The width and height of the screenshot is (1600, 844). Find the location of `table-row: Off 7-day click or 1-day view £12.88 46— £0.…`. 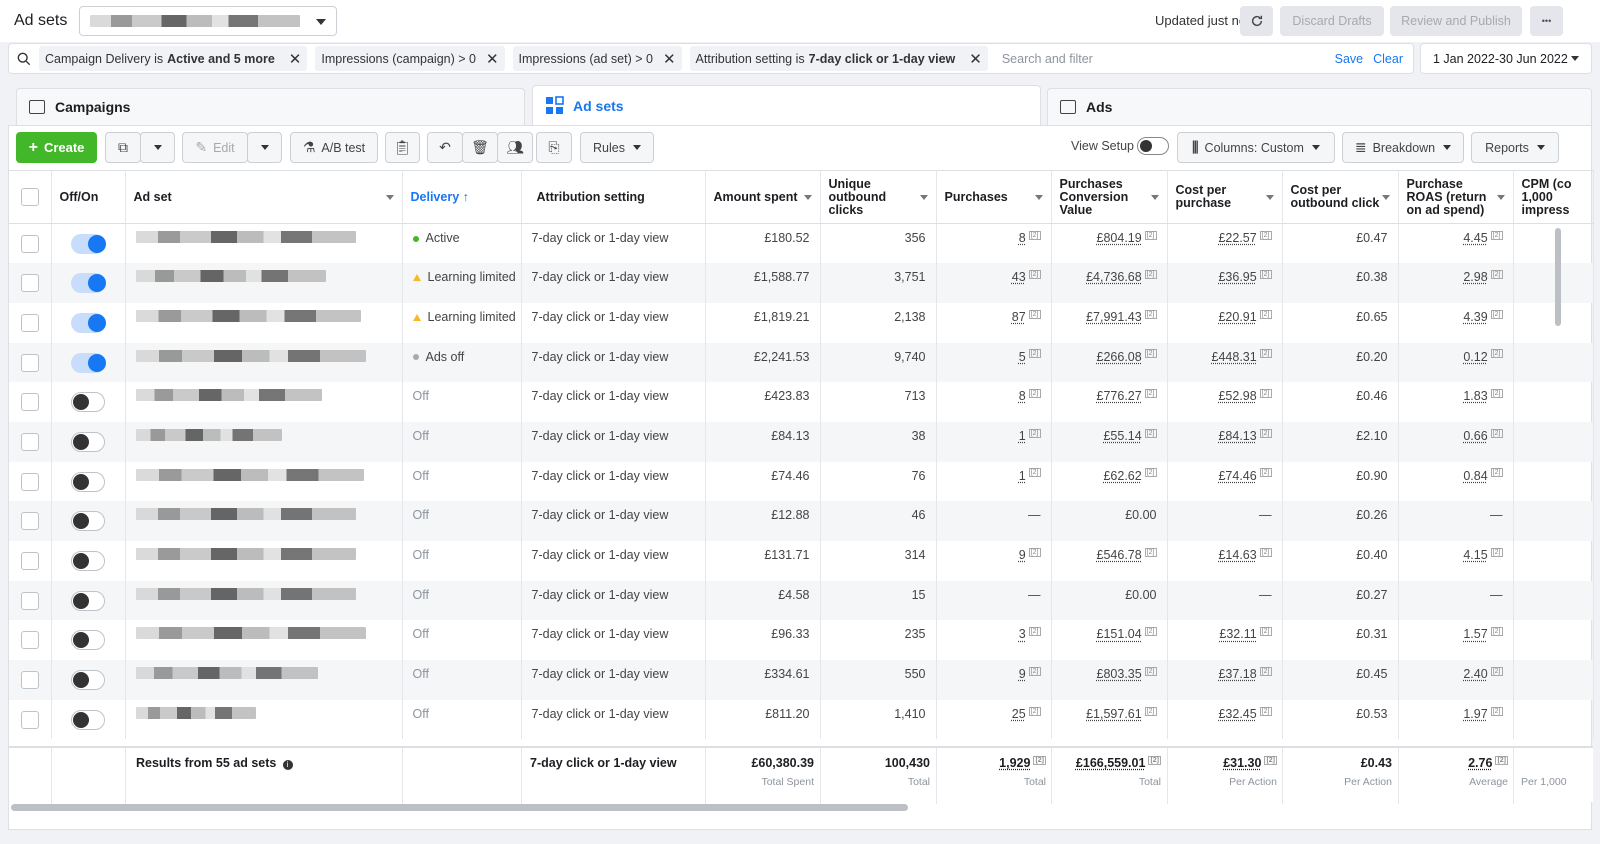

table-row: Off 7-day click or 1-day view £12.88 46— £0.… is located at coordinates (801, 521).